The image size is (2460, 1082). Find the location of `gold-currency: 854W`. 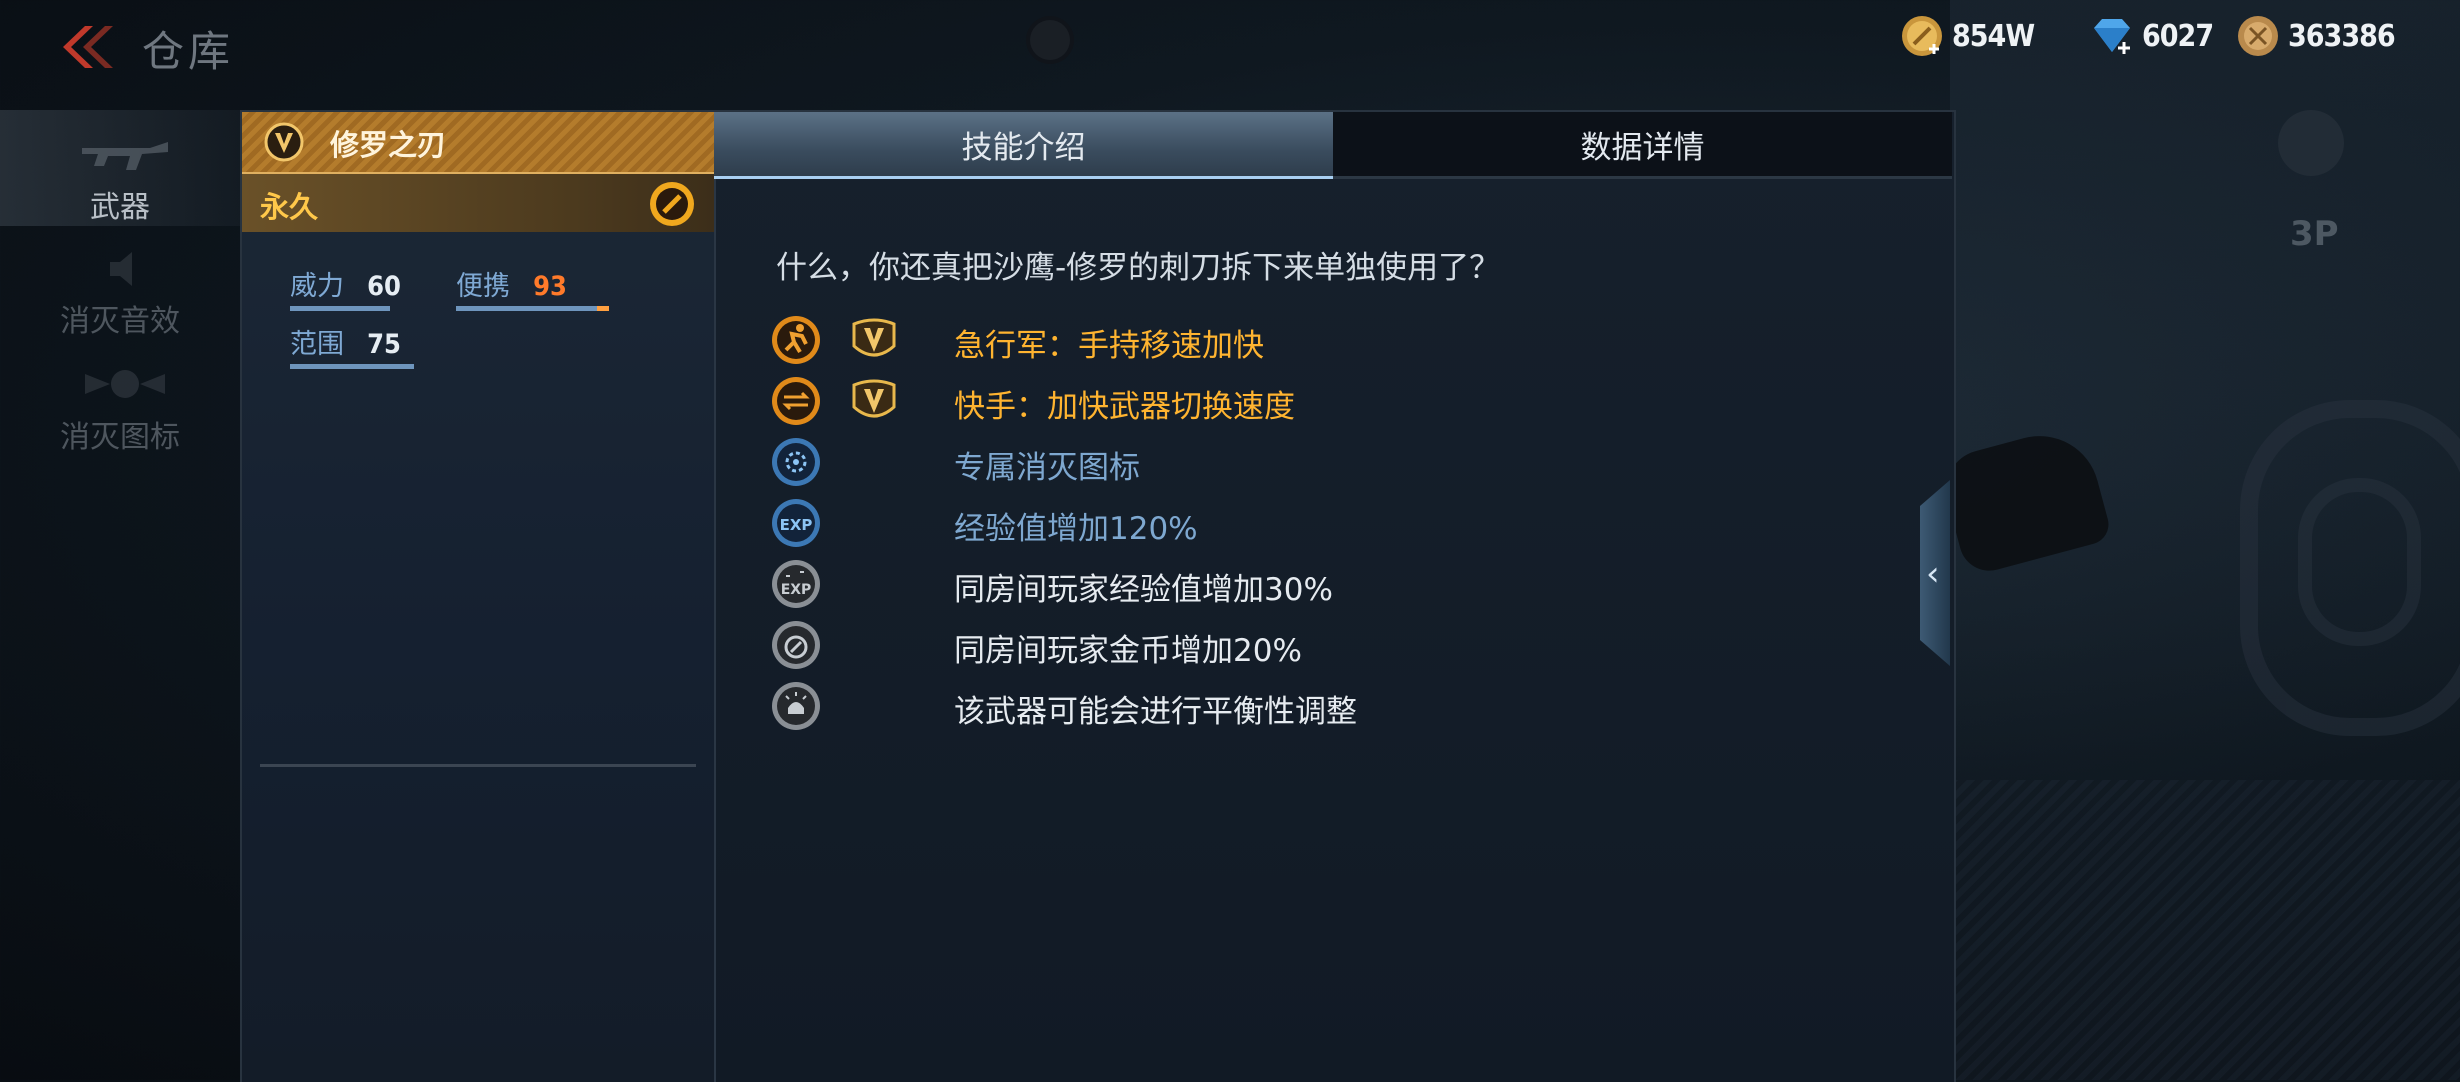

gold-currency: 854W is located at coordinates (1967, 36).